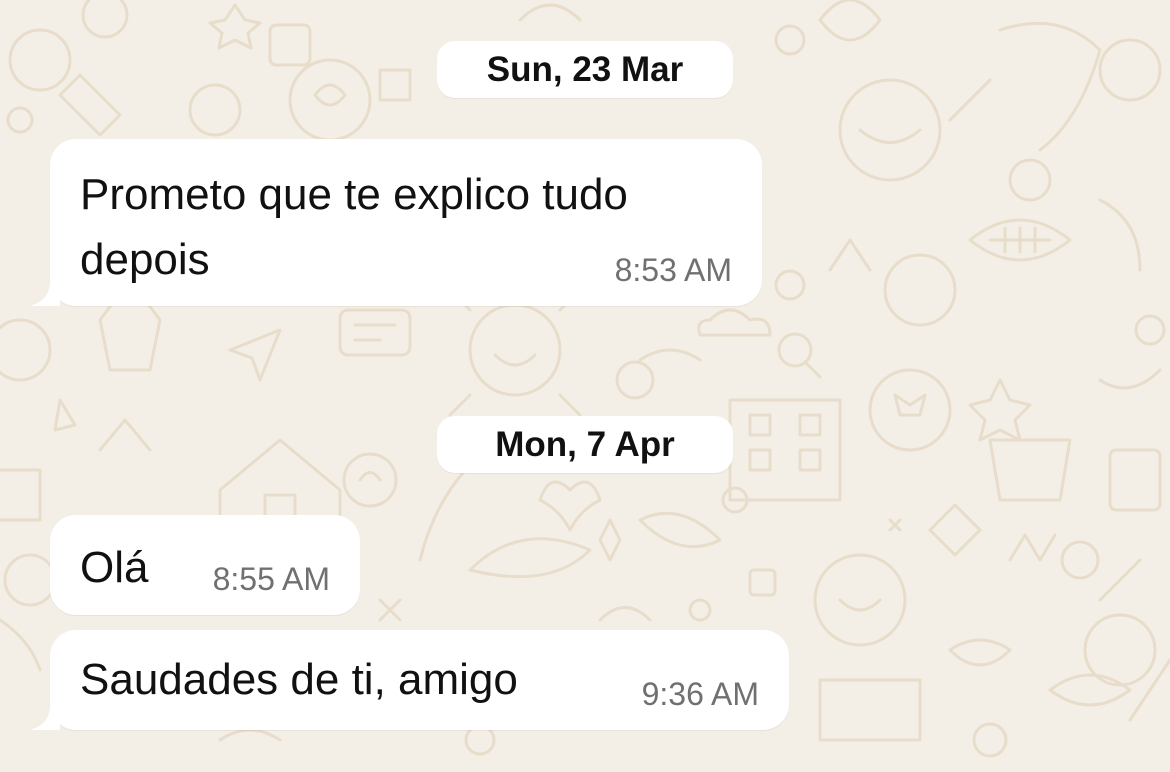 The image size is (1170, 772). Describe the element at coordinates (205, 565) in the screenshot. I see `message-bubble: Olá 8:55 AM` at that location.